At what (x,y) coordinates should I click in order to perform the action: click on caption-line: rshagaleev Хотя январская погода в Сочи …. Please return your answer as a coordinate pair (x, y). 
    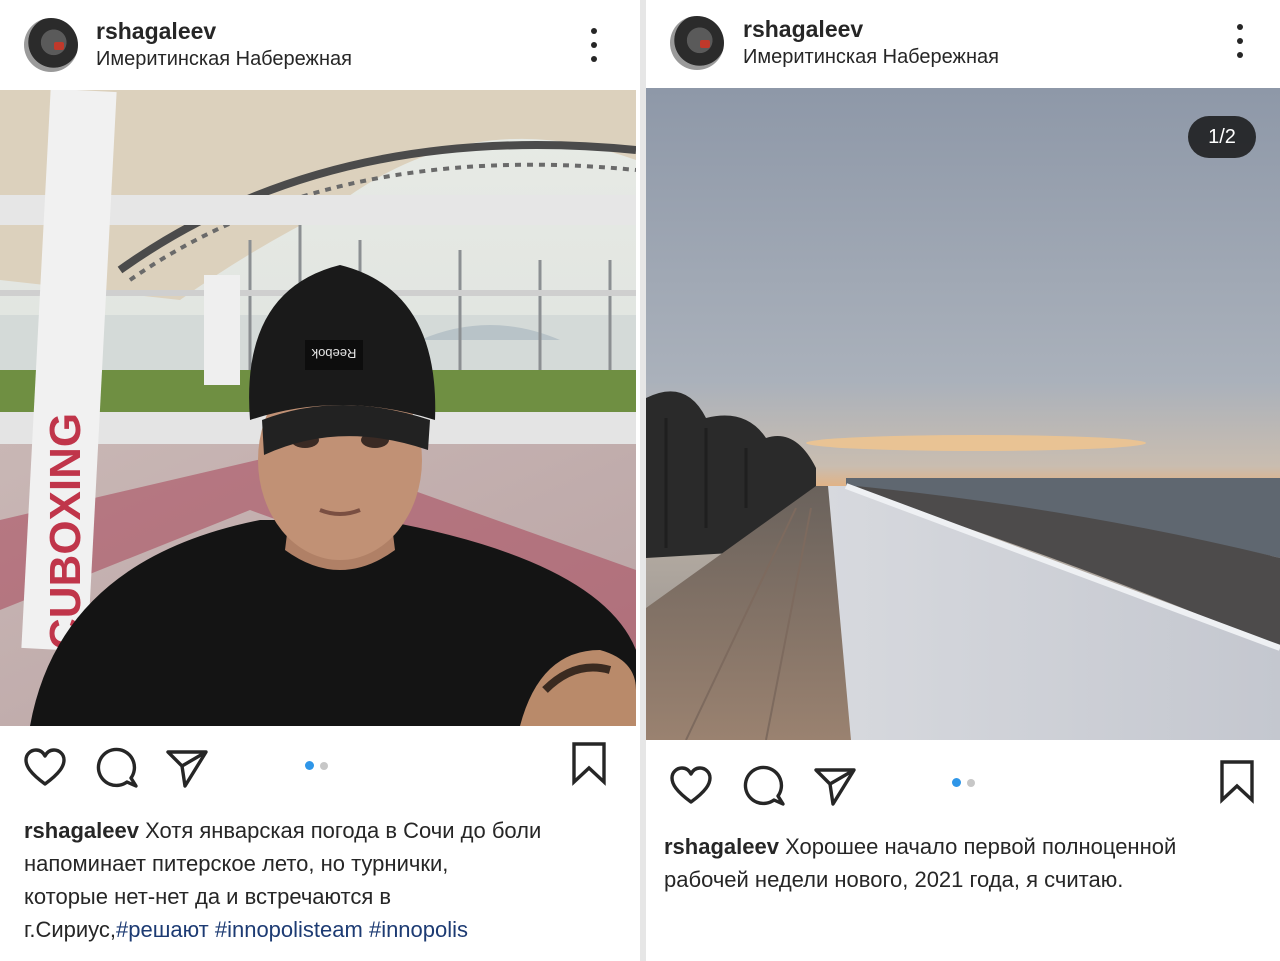
    Looking at the image, I should click on (324, 830).